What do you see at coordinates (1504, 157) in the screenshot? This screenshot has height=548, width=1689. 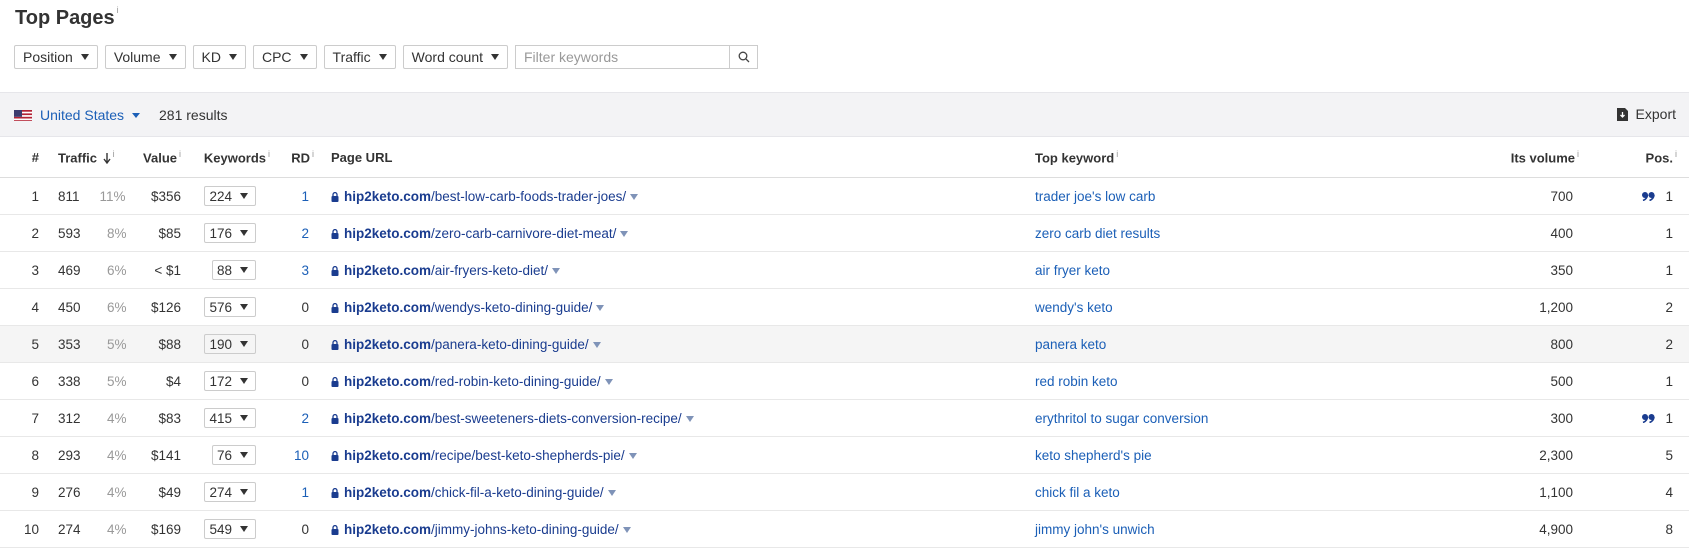 I see `col-header-its-volume: Its volume i` at bounding box center [1504, 157].